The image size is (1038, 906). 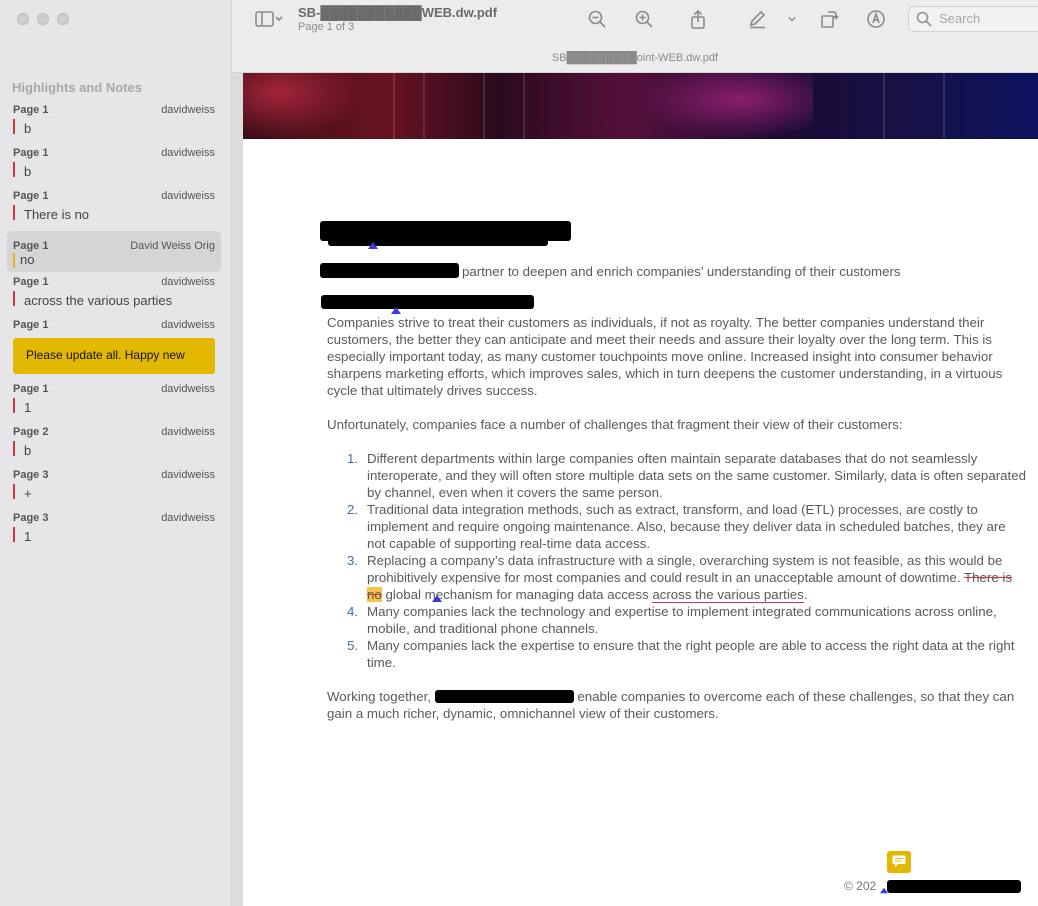 I want to click on strikethrough-annotation: There is, so click(x=988, y=577).